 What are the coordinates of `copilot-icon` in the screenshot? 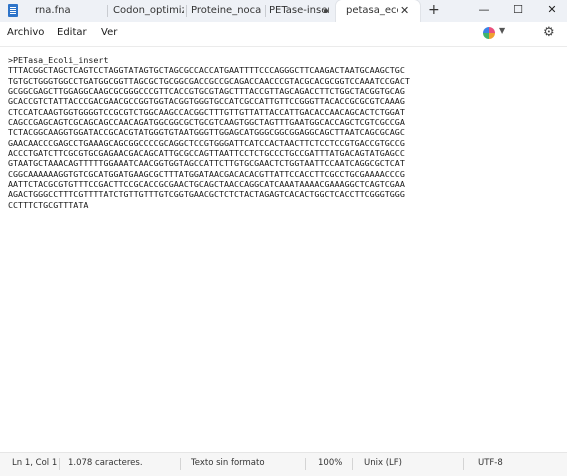 It's located at (489, 33).